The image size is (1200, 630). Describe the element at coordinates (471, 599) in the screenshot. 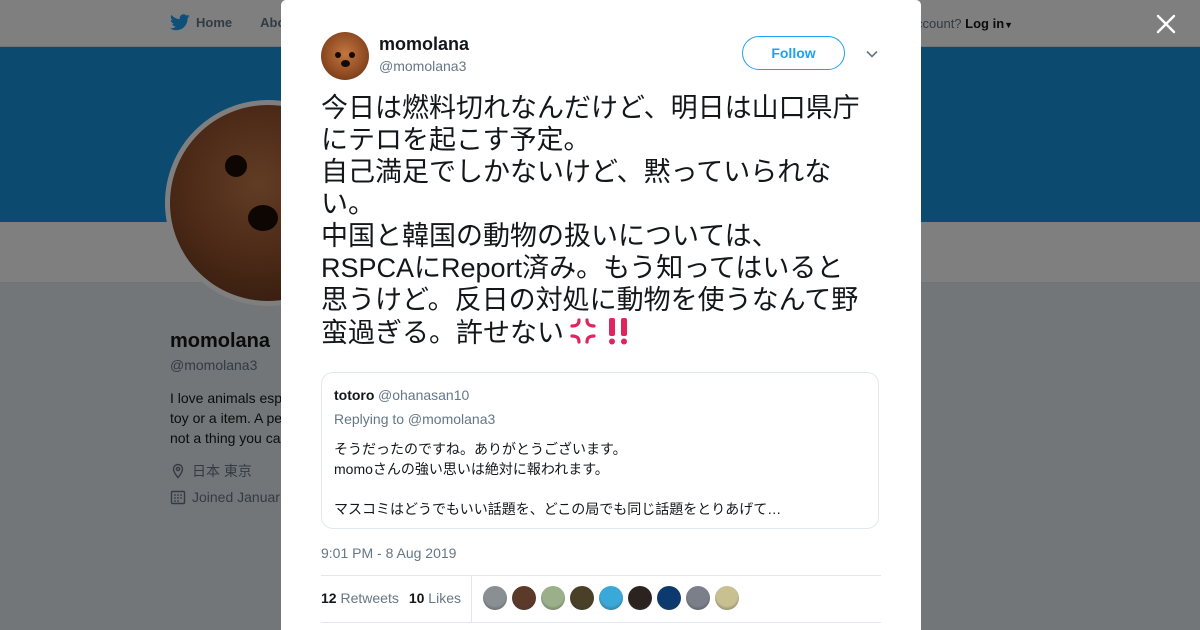

I see `stats-divider` at that location.